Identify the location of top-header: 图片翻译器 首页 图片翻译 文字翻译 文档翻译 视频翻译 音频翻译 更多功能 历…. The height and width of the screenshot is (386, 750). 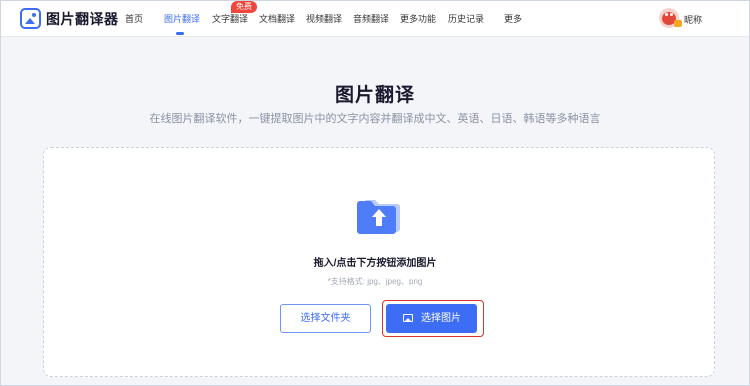
(375, 18).